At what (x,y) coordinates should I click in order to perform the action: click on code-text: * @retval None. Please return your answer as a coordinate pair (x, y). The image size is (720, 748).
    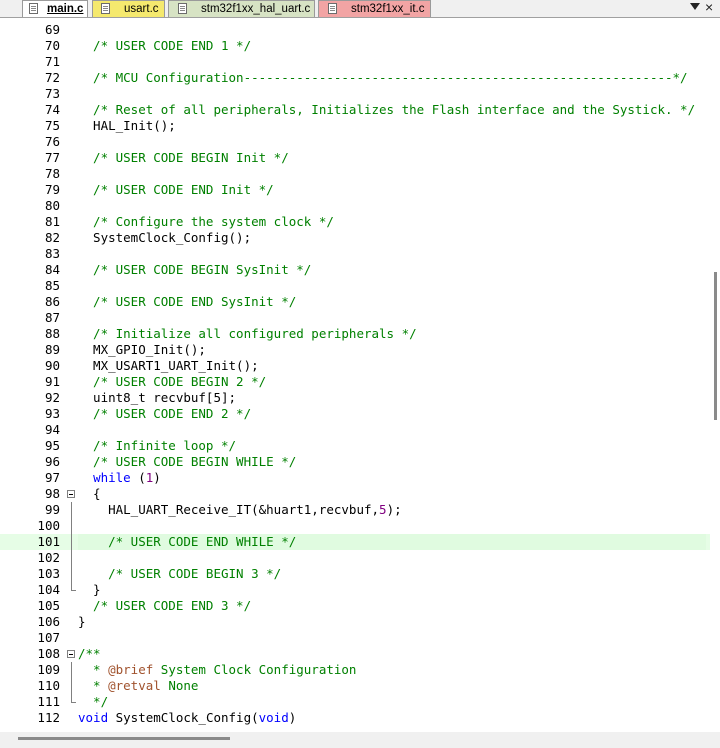
    Looking at the image, I should click on (138, 685).